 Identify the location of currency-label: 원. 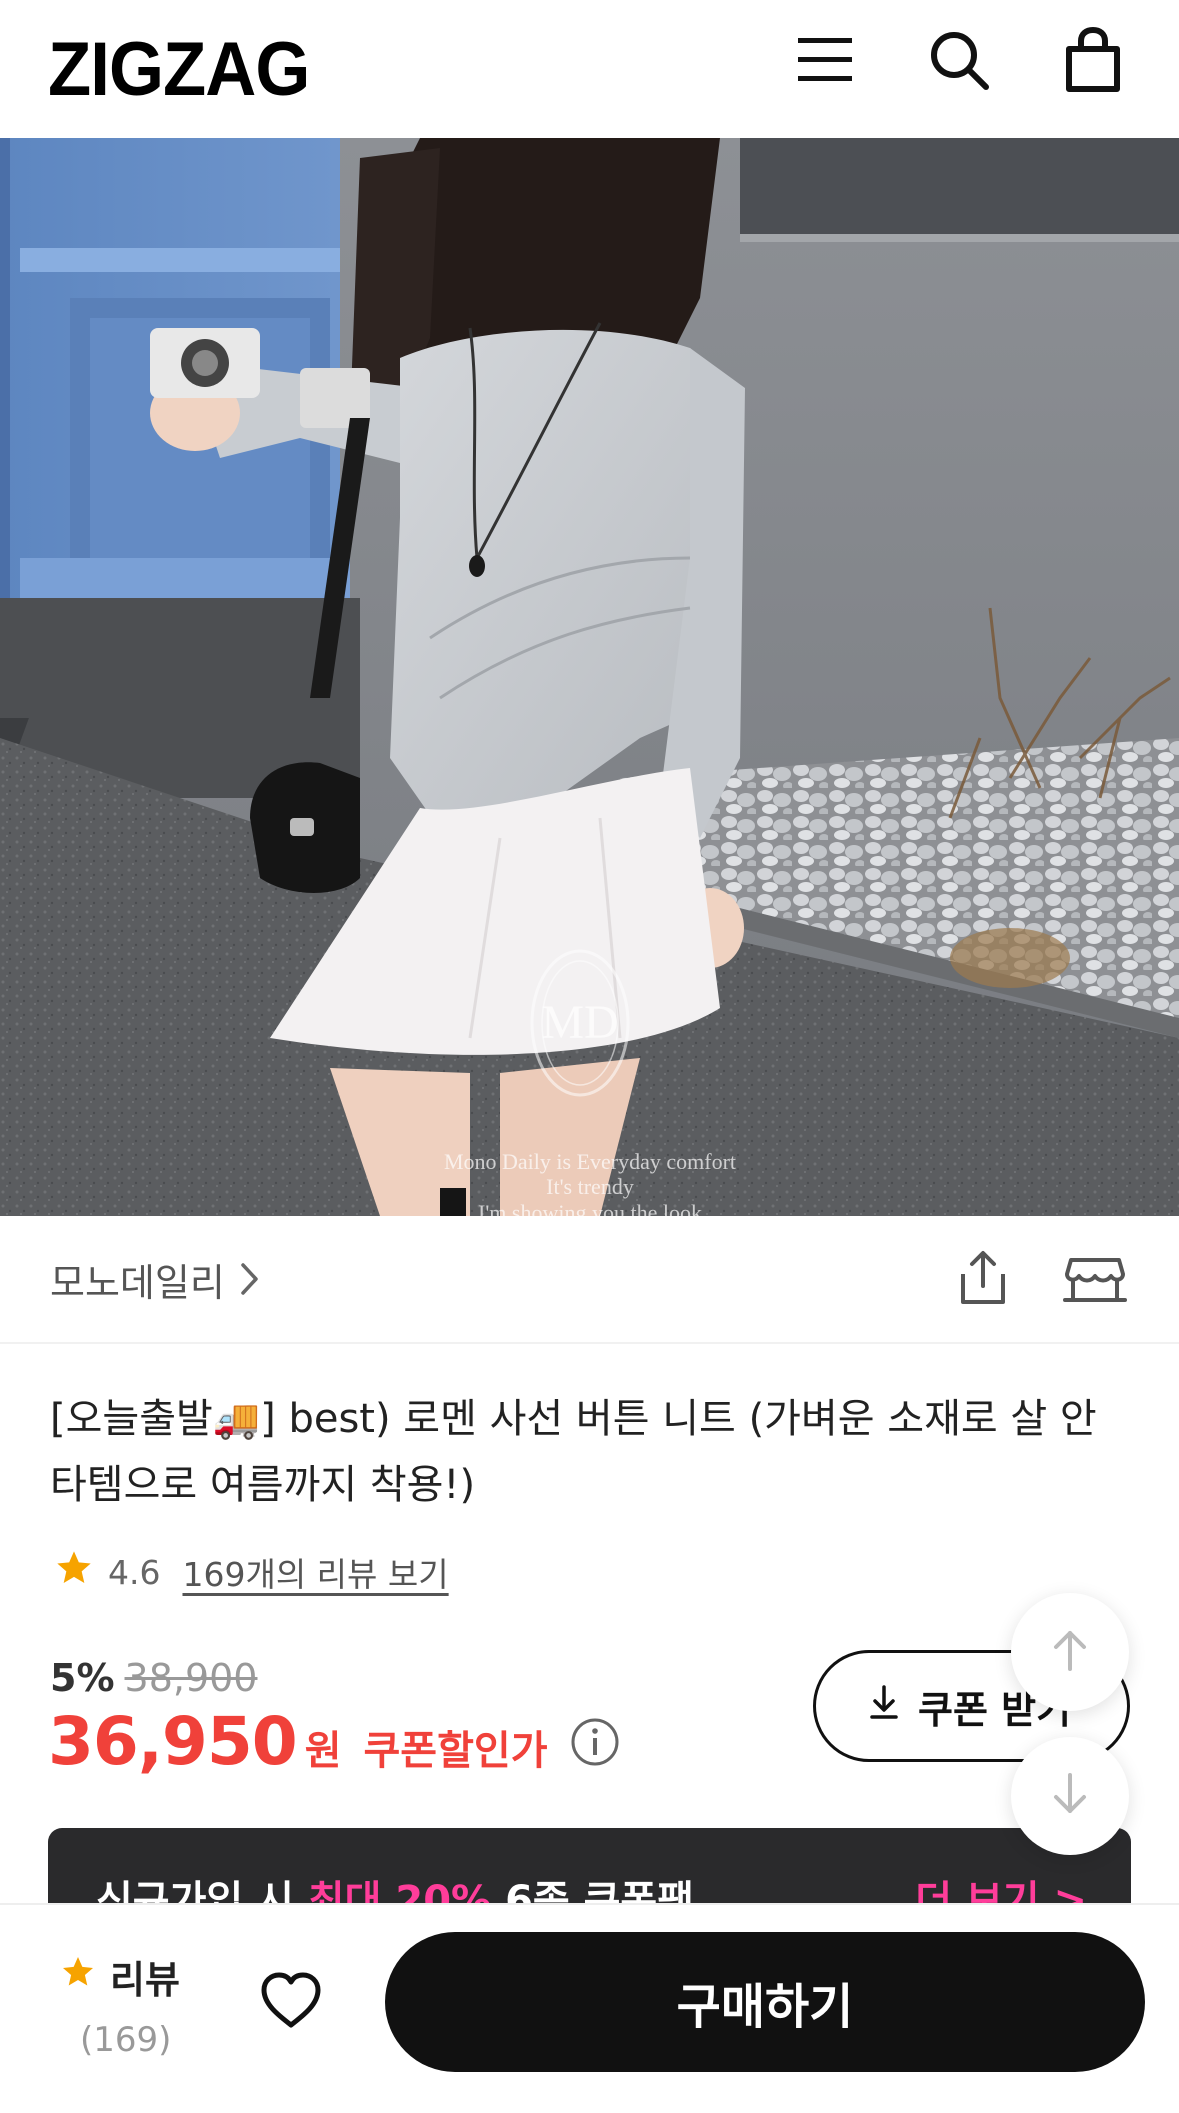
(323, 1751).